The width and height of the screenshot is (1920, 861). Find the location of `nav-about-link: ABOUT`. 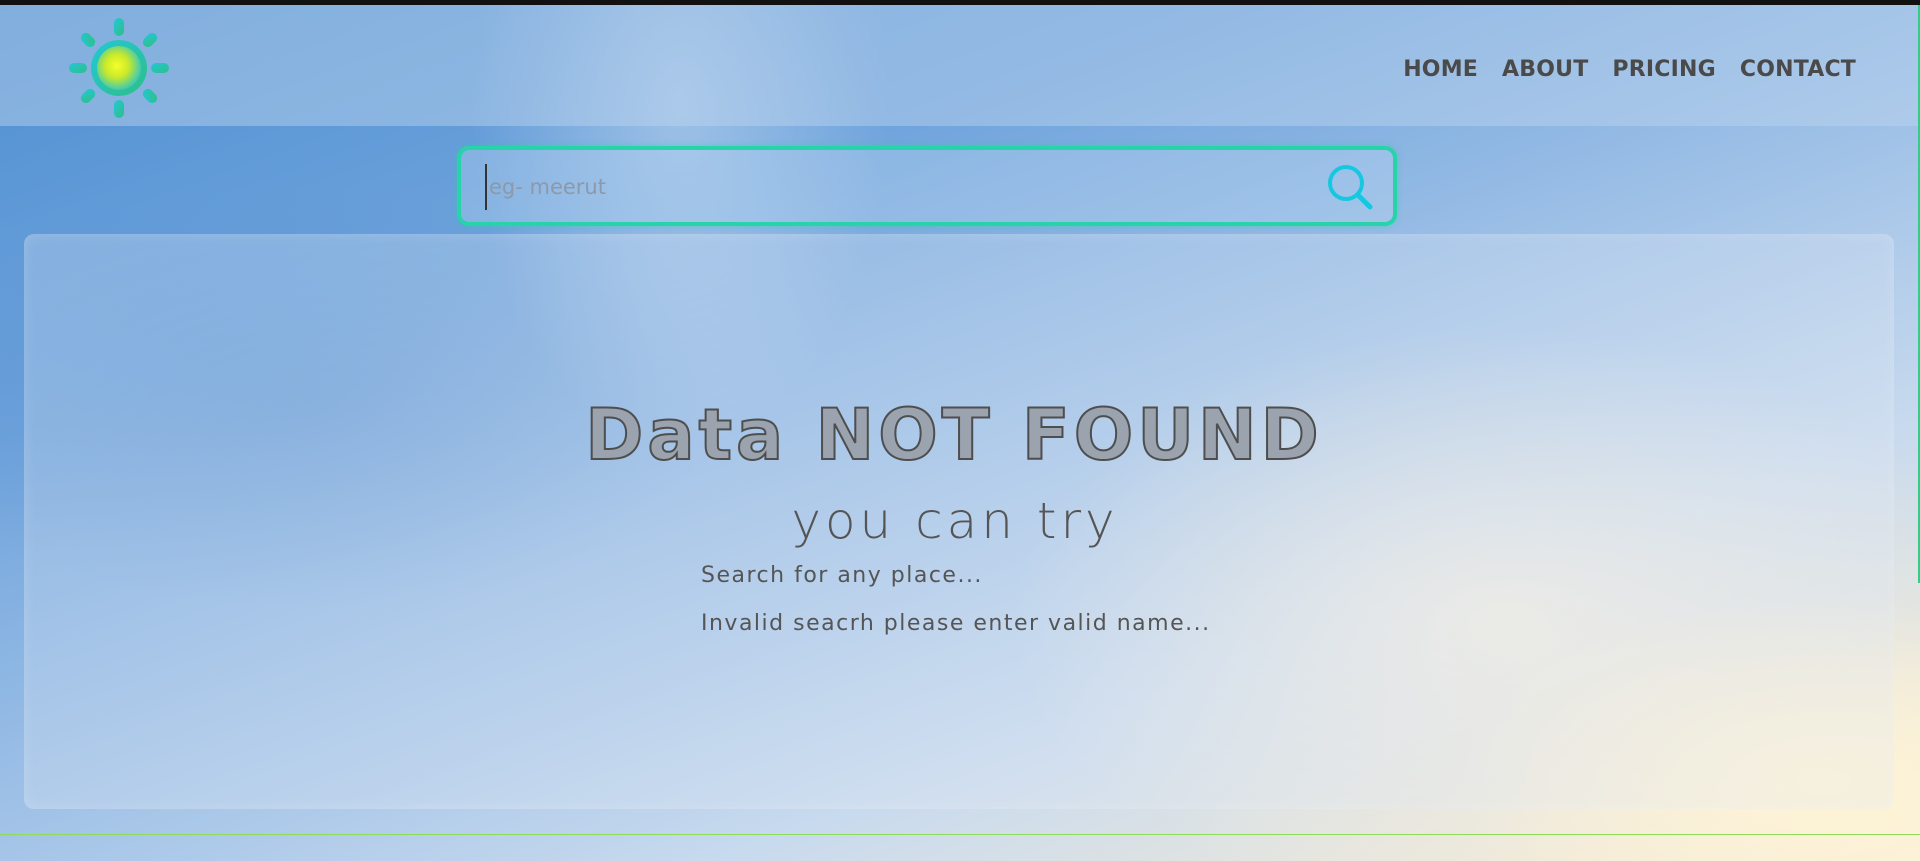

nav-about-link: ABOUT is located at coordinates (1545, 69).